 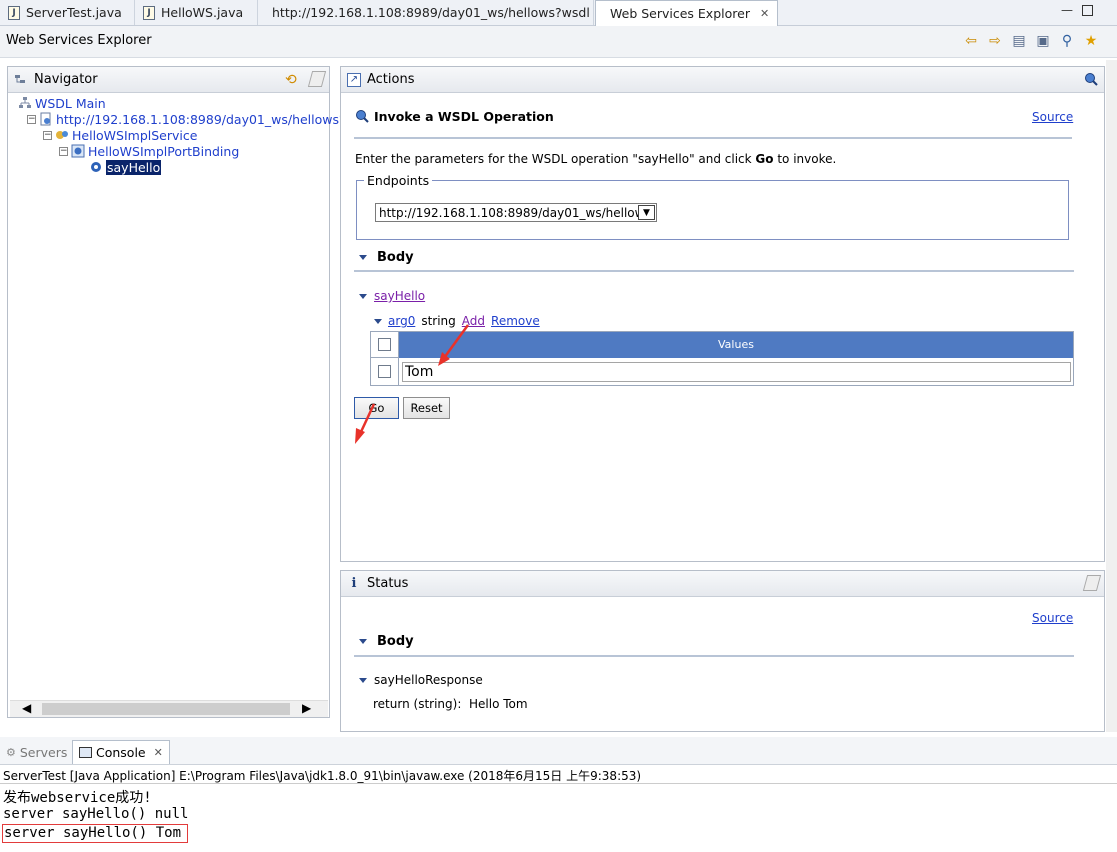 What do you see at coordinates (1052, 117) in the screenshot?
I see `source-link: Source` at bounding box center [1052, 117].